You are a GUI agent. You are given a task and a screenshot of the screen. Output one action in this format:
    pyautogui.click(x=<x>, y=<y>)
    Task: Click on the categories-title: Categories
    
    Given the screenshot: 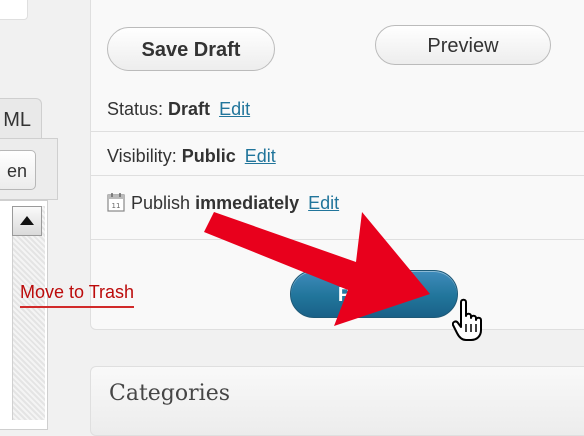 What is the action you would take?
    pyautogui.click(x=169, y=393)
    